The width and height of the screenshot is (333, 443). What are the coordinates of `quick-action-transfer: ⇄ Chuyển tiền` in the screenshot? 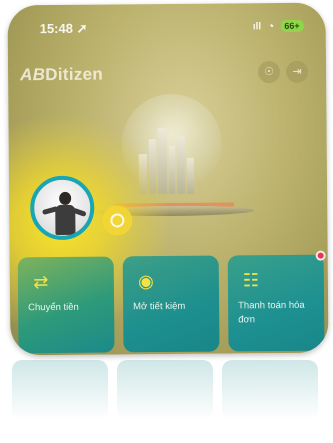 It's located at (66, 305).